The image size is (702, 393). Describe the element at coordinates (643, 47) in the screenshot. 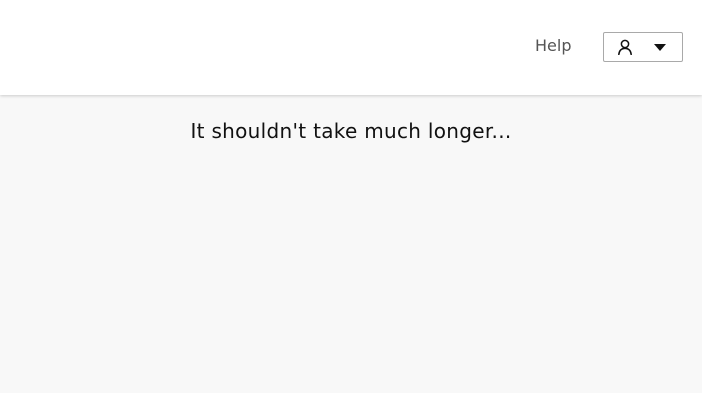

I see `user-menu-dropdown` at that location.